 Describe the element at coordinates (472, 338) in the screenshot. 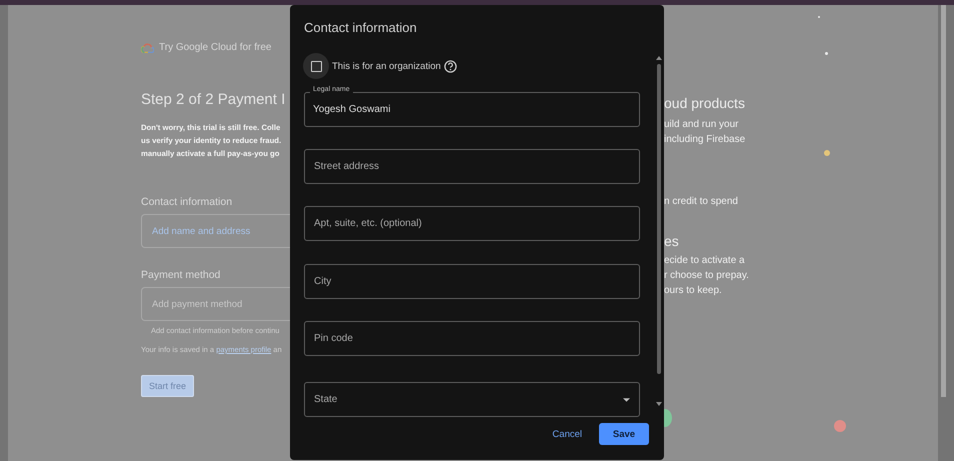

I see `input-field: Pin code` at that location.